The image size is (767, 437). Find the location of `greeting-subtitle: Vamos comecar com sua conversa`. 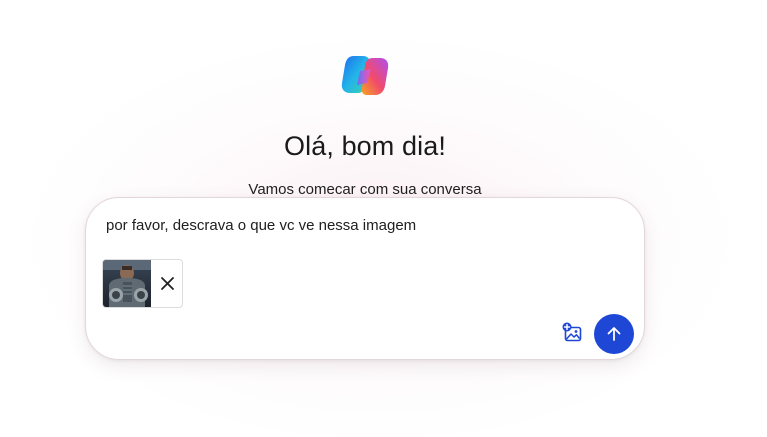

greeting-subtitle: Vamos comecar com sua conversa is located at coordinates (365, 189).